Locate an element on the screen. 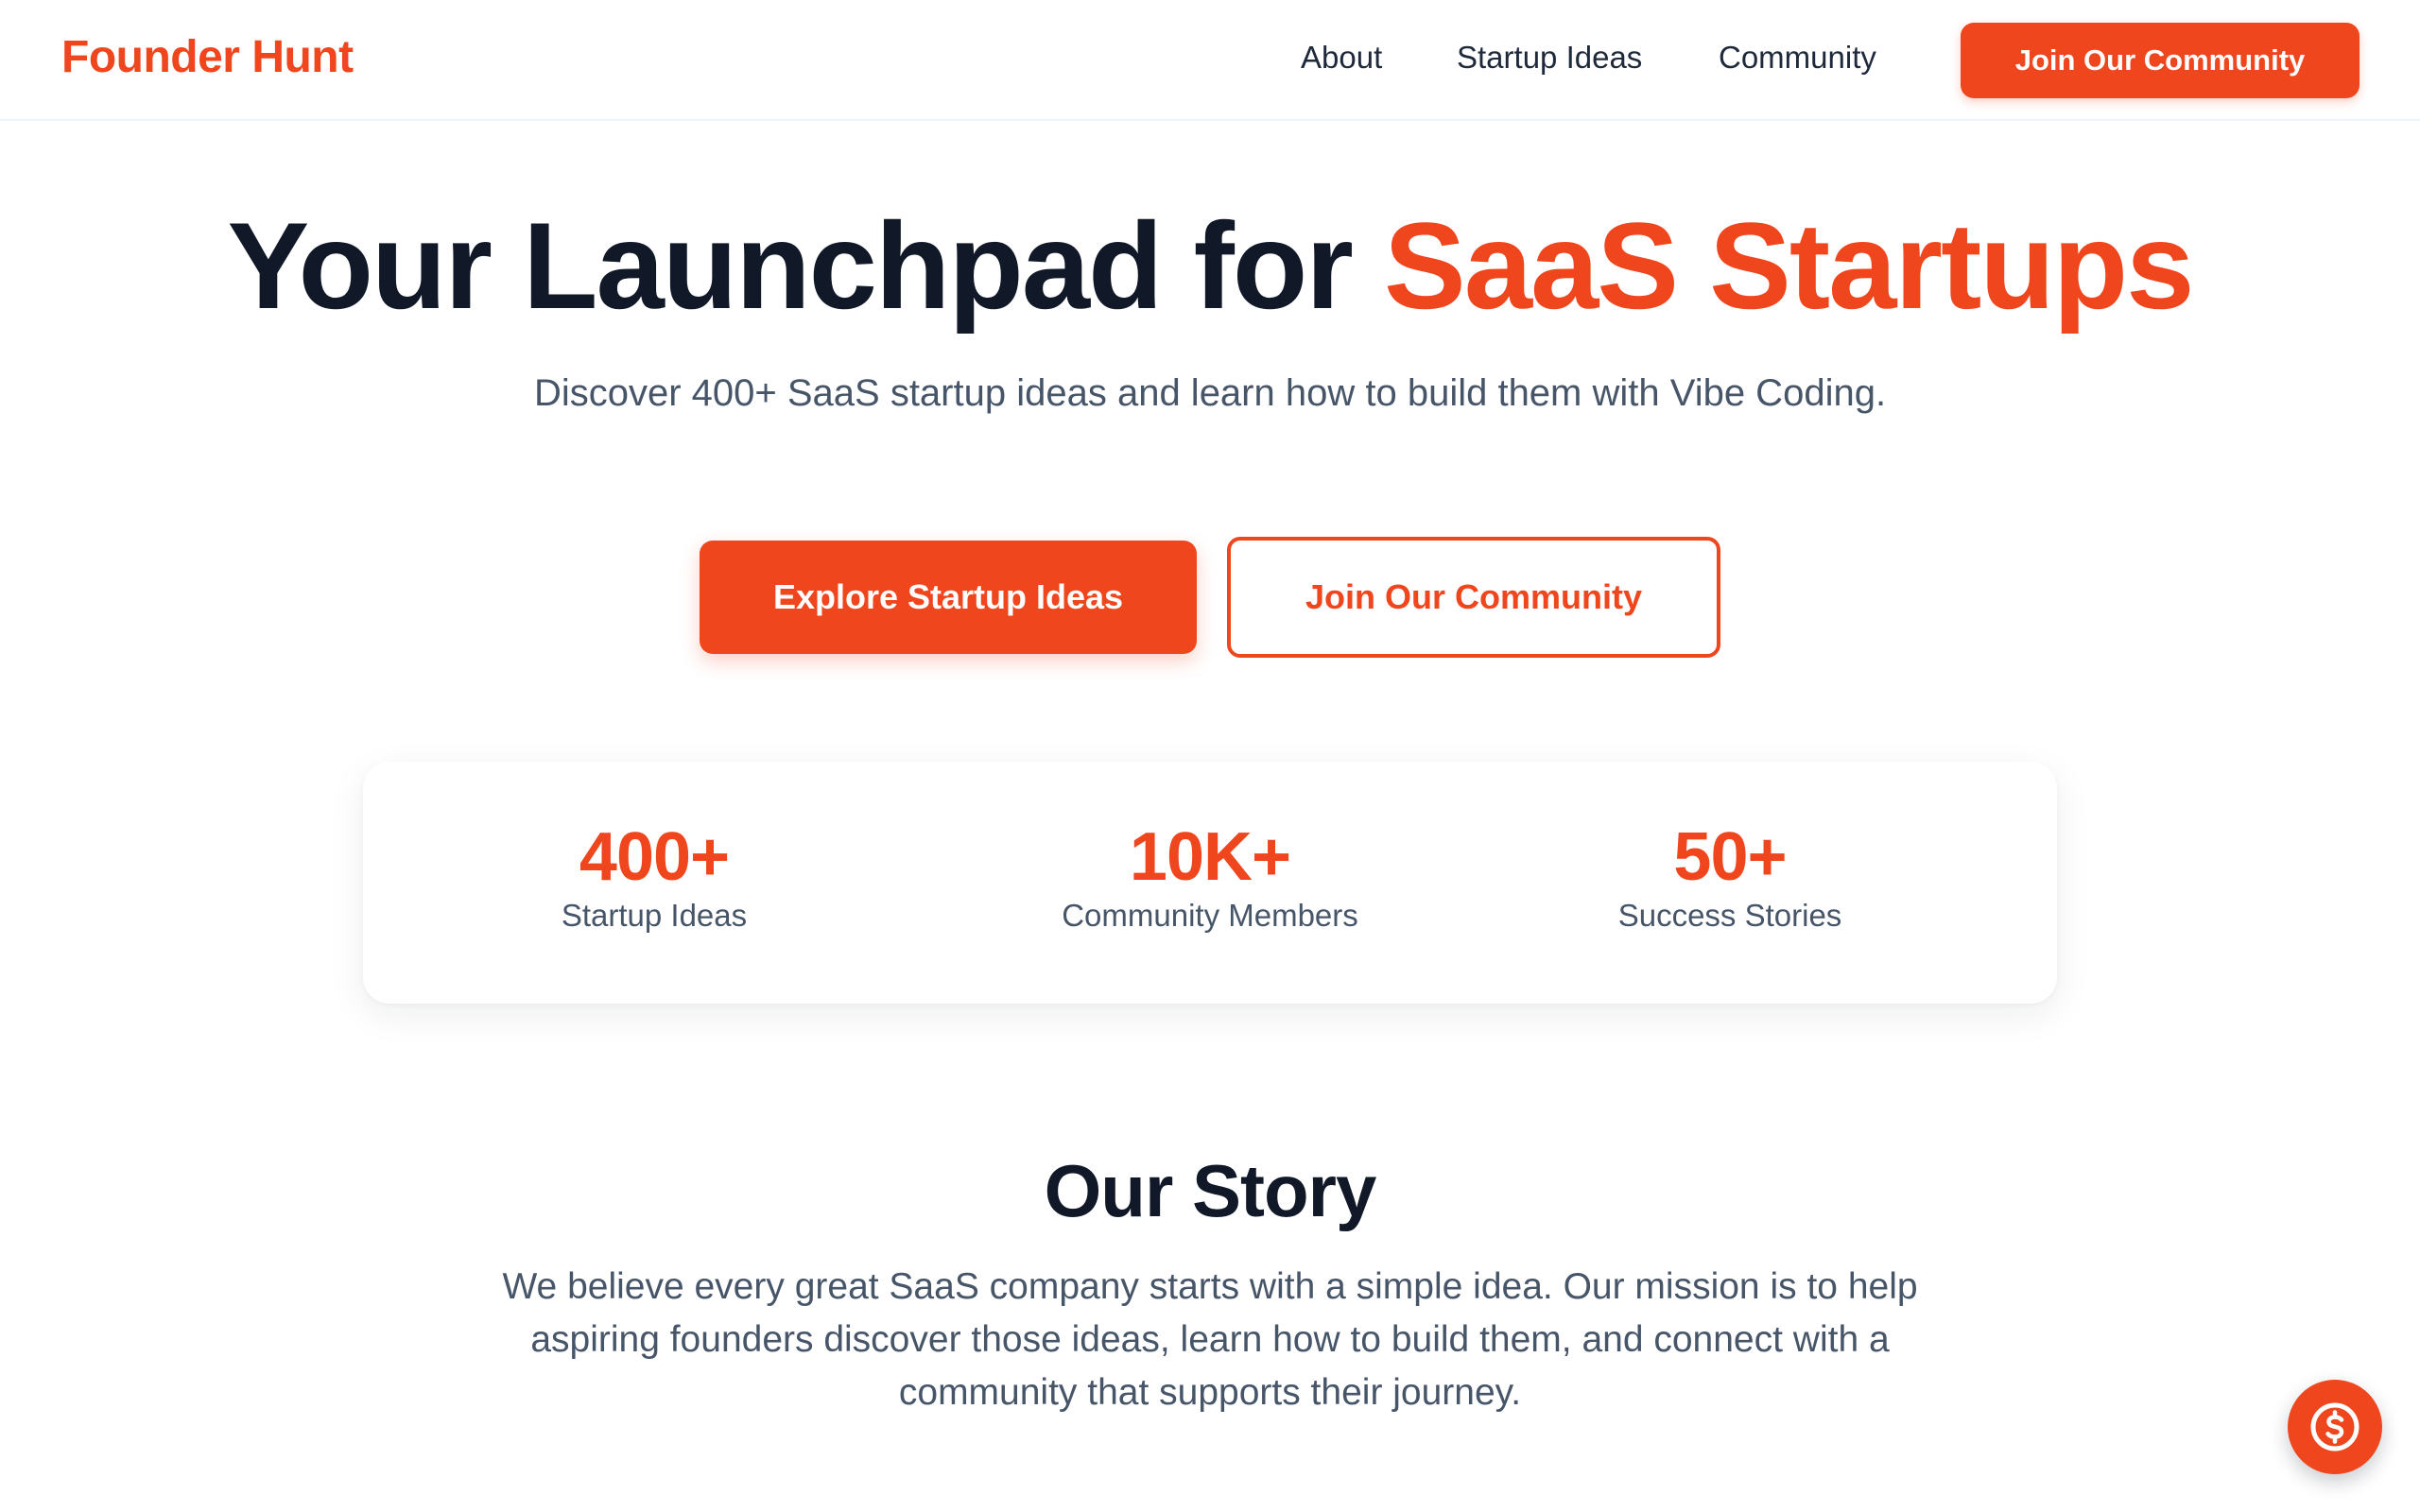  story-title: Our Story is located at coordinates (1210, 1190).